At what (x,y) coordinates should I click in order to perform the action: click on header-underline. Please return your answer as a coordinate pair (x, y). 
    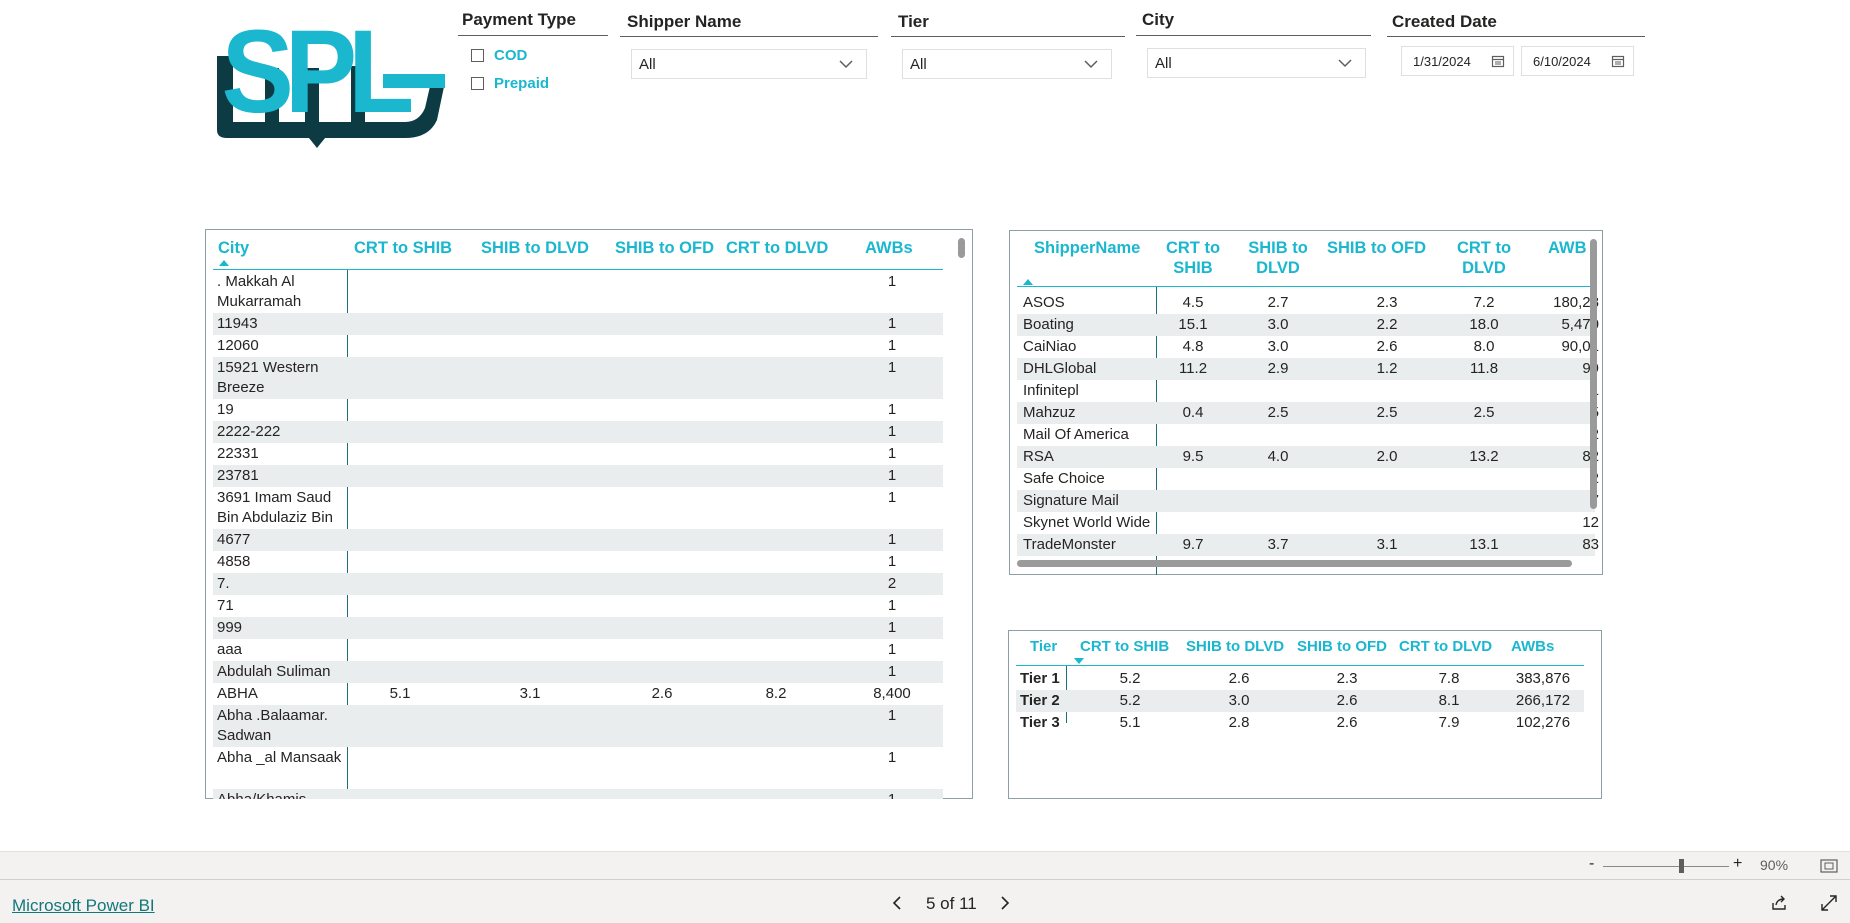
    Looking at the image, I should click on (1307, 286).